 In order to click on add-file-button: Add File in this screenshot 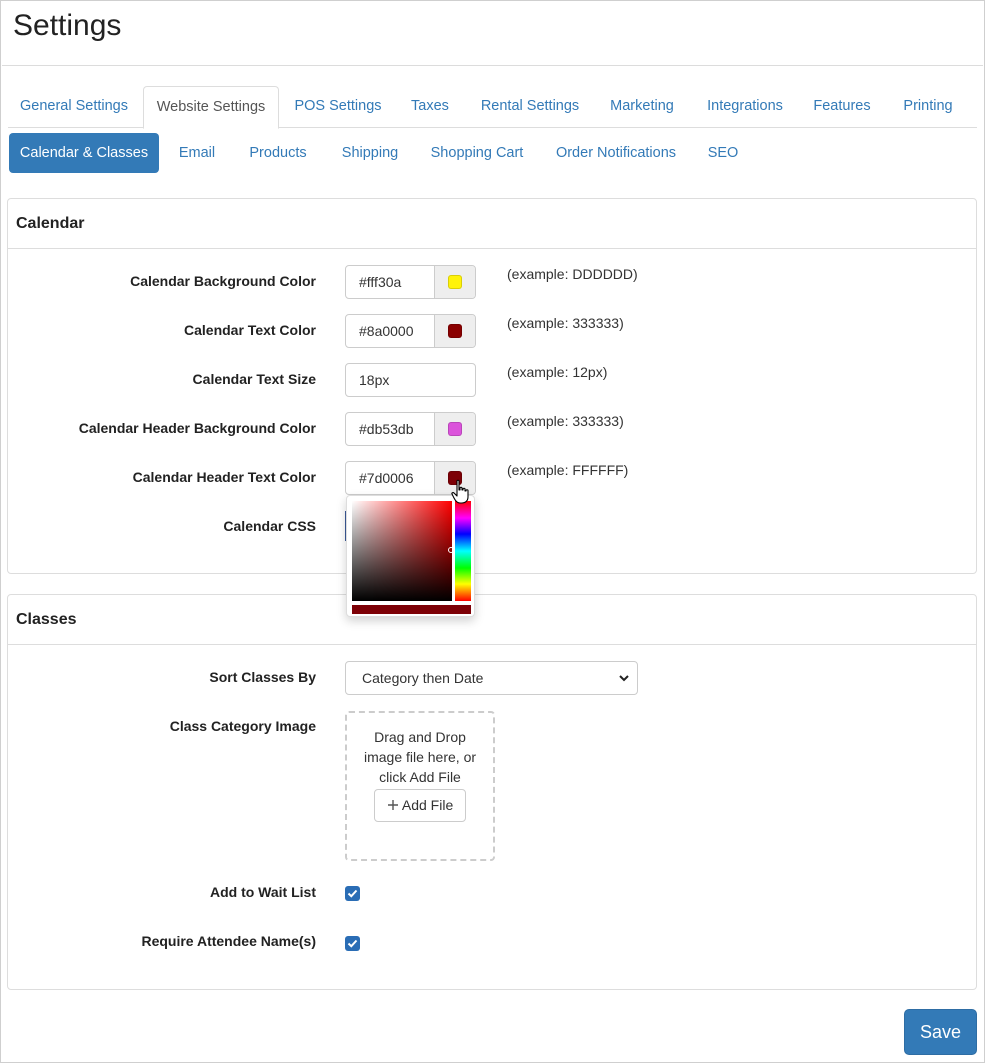, I will do `click(420, 805)`.